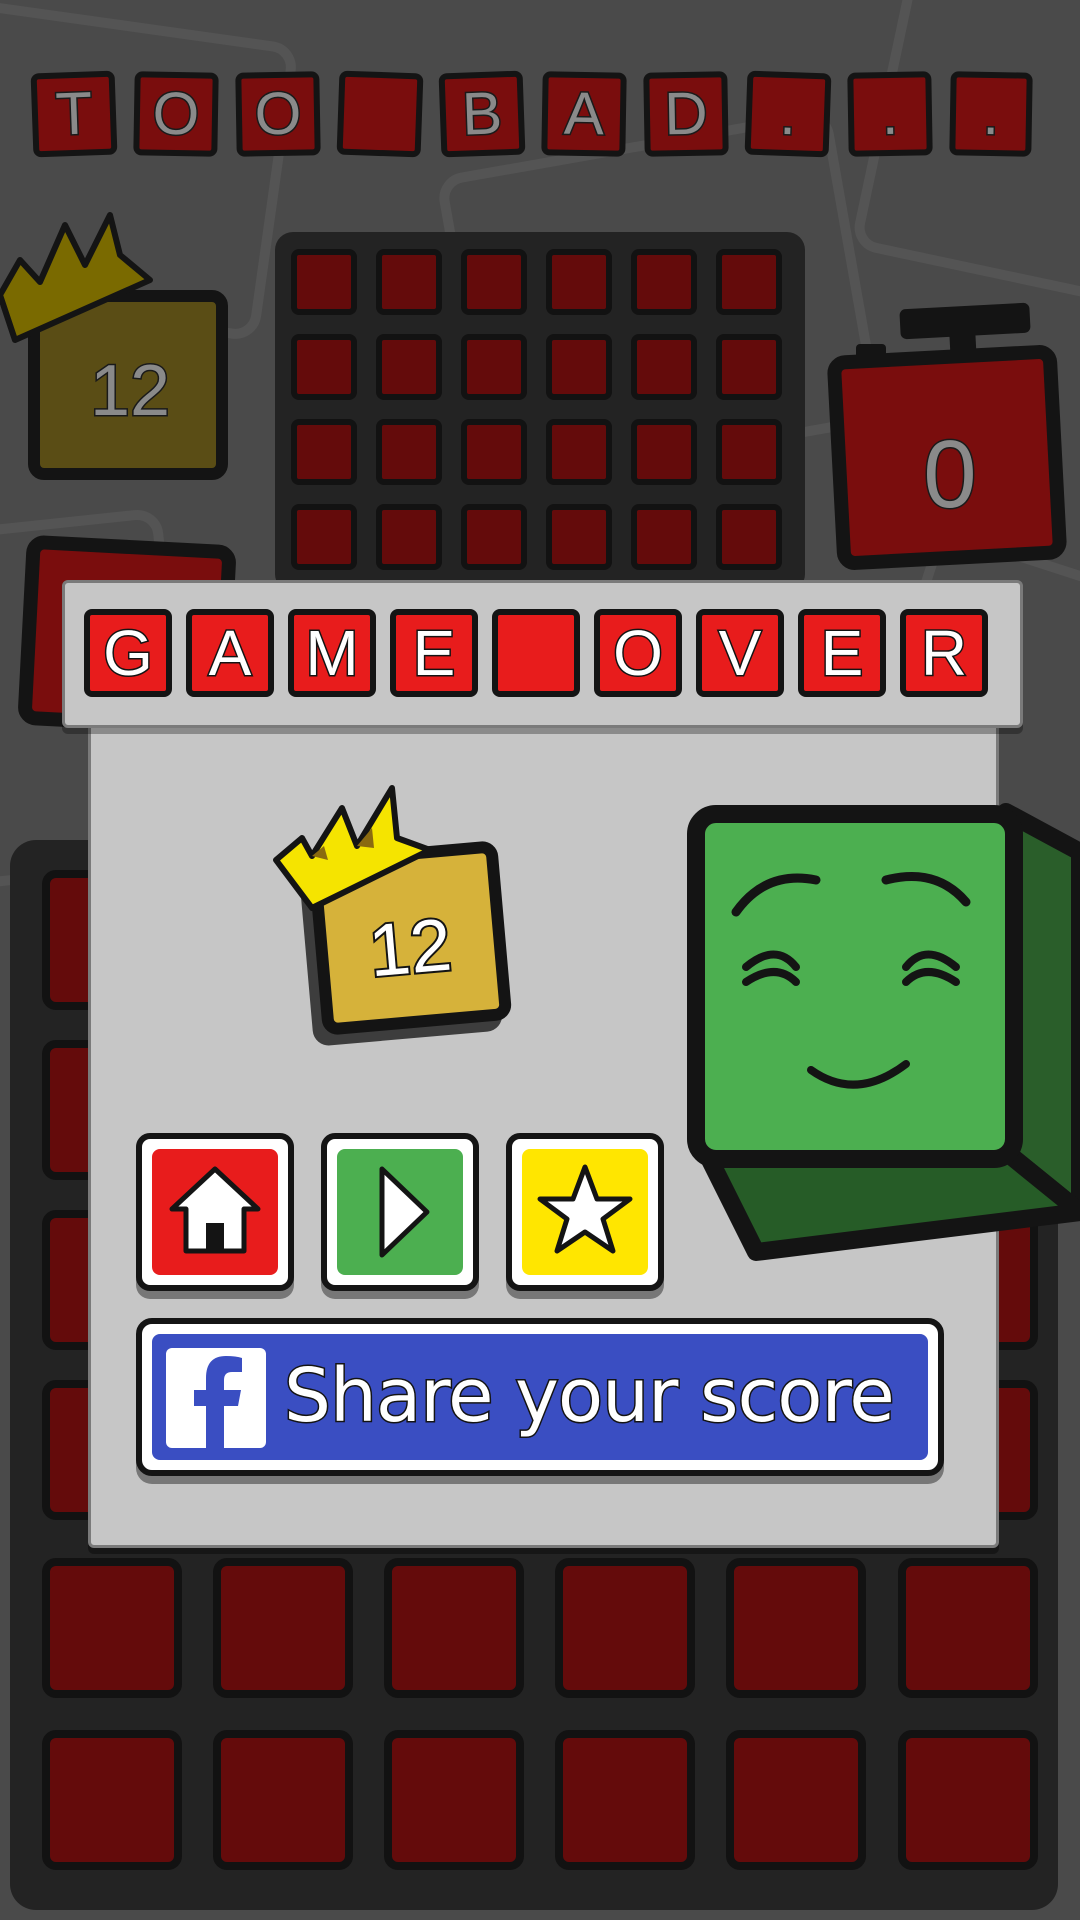 The width and height of the screenshot is (1080, 1920). I want to click on banner-letter: B, so click(482, 114).